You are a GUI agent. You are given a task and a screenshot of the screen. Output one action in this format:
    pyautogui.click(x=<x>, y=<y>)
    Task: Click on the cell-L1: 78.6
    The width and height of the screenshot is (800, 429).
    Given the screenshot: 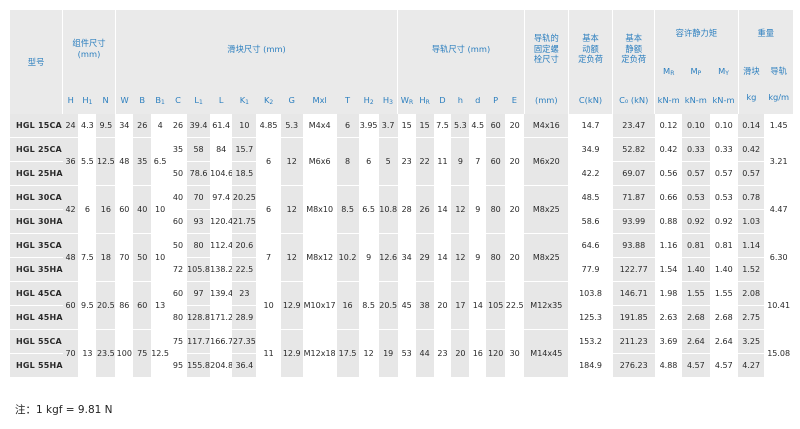 What is the action you would take?
    pyautogui.click(x=198, y=173)
    